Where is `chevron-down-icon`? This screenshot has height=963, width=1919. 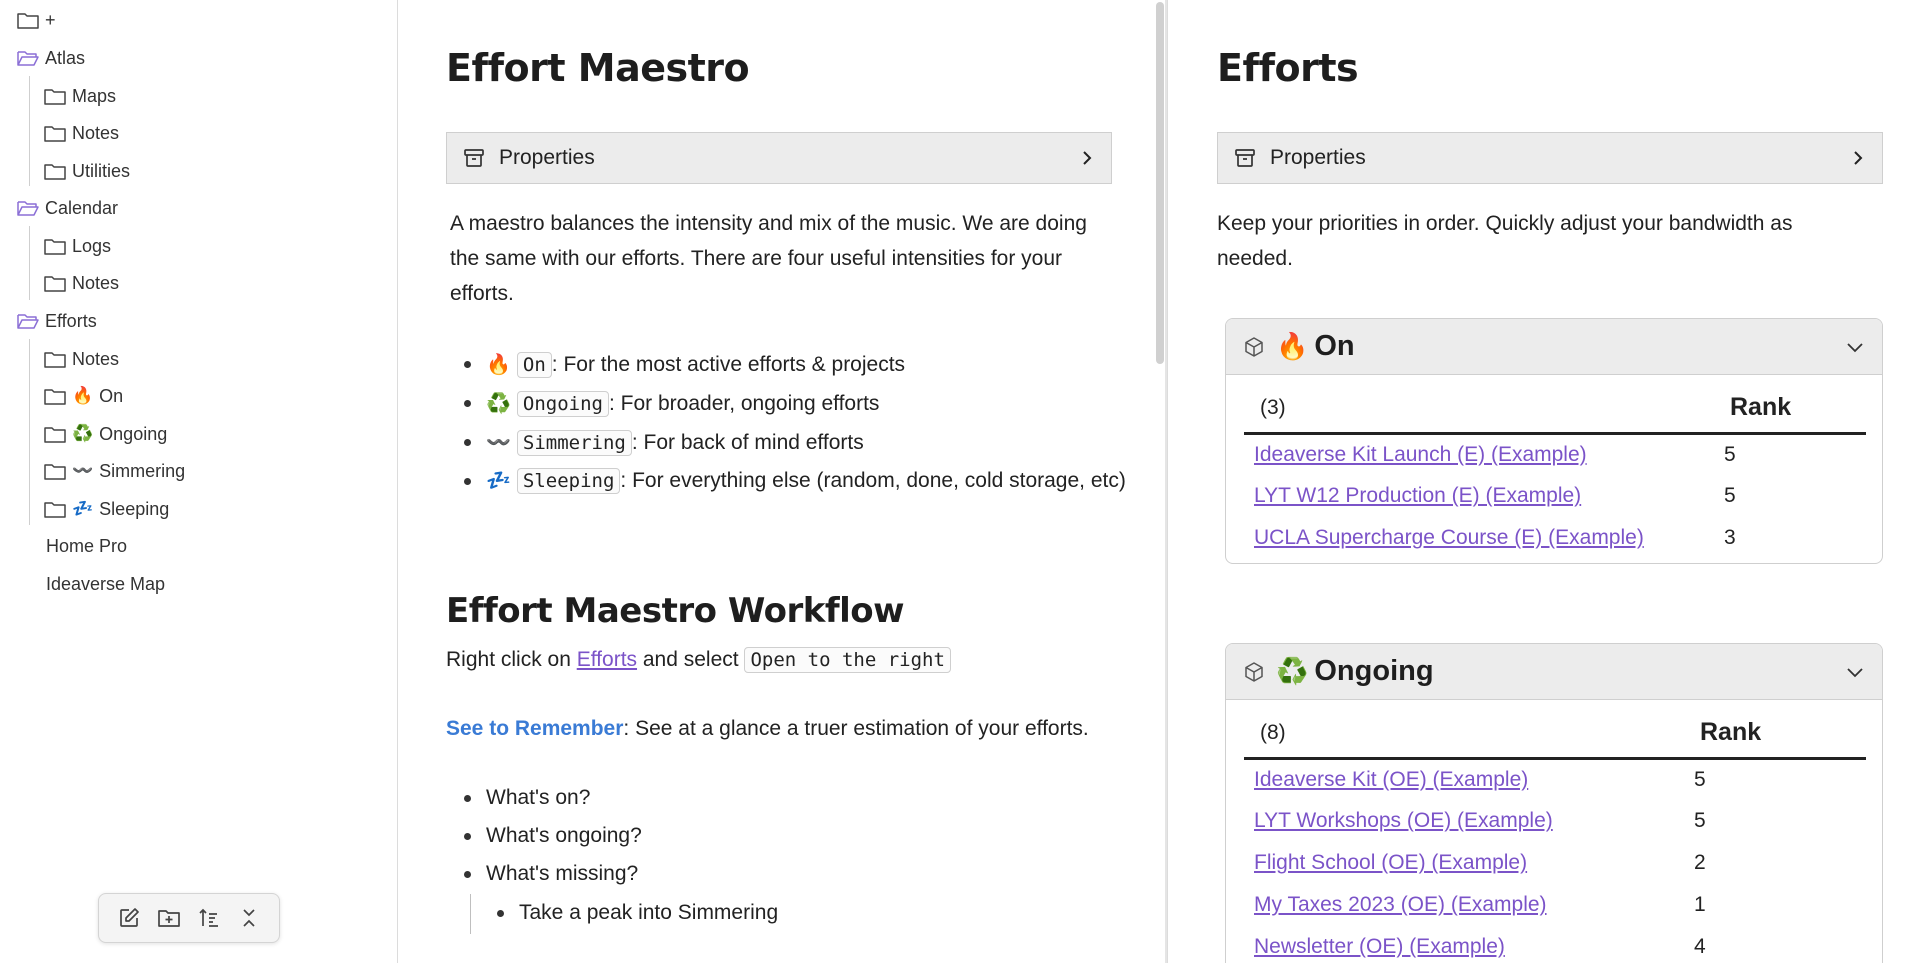
chevron-down-icon is located at coordinates (1855, 672).